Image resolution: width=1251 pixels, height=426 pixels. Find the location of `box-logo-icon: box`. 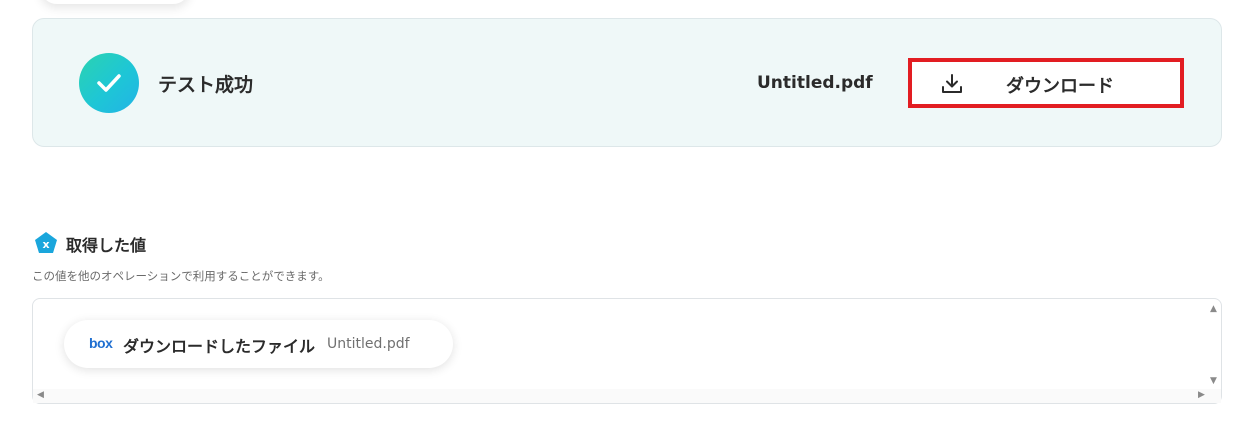

box-logo-icon: box is located at coordinates (101, 343).